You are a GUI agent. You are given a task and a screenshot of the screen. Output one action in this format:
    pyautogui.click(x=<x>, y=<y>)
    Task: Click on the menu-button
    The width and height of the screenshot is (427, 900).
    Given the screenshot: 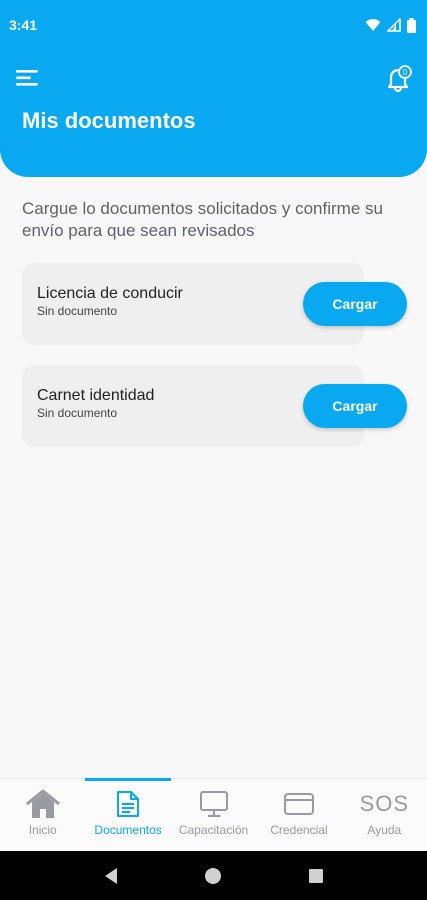 What is the action you would take?
    pyautogui.click(x=30, y=80)
    